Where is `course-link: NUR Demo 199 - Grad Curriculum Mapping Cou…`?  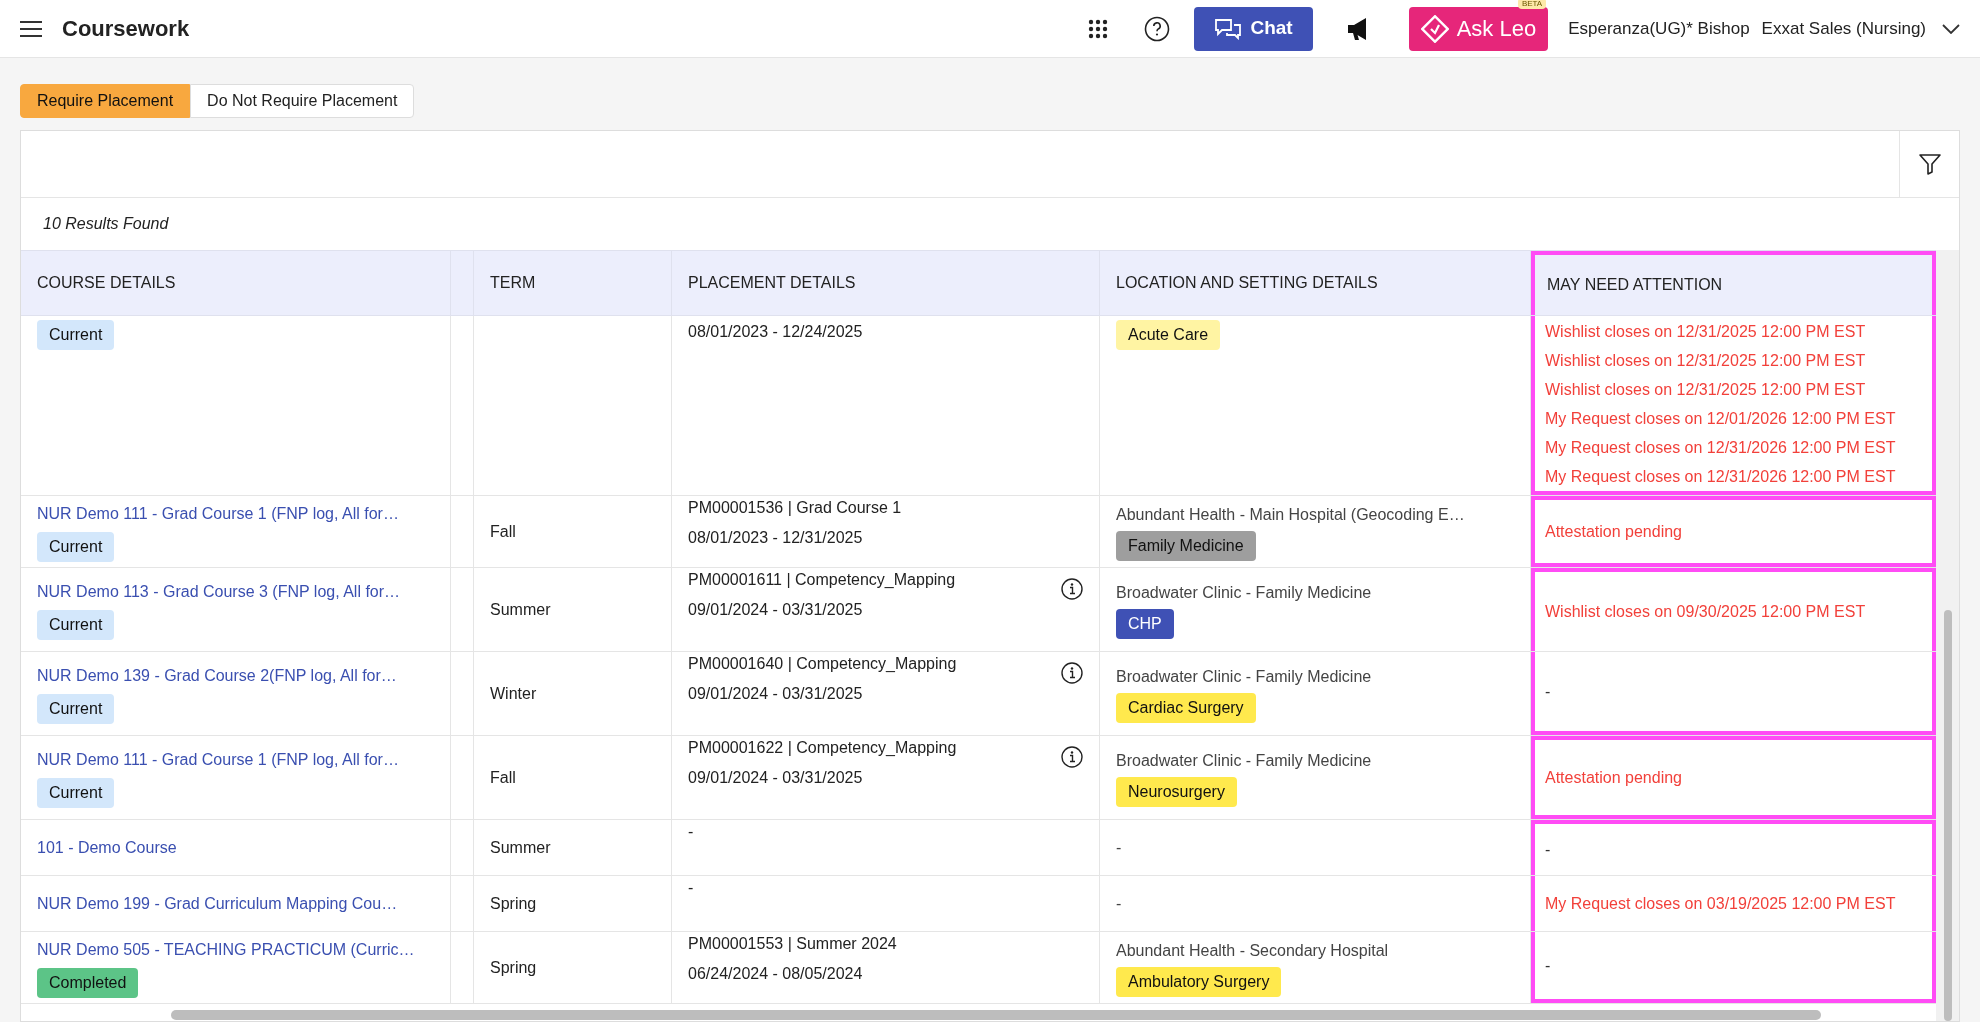 course-link: NUR Demo 199 - Grad Curriculum Mapping Cou… is located at coordinates (235, 903).